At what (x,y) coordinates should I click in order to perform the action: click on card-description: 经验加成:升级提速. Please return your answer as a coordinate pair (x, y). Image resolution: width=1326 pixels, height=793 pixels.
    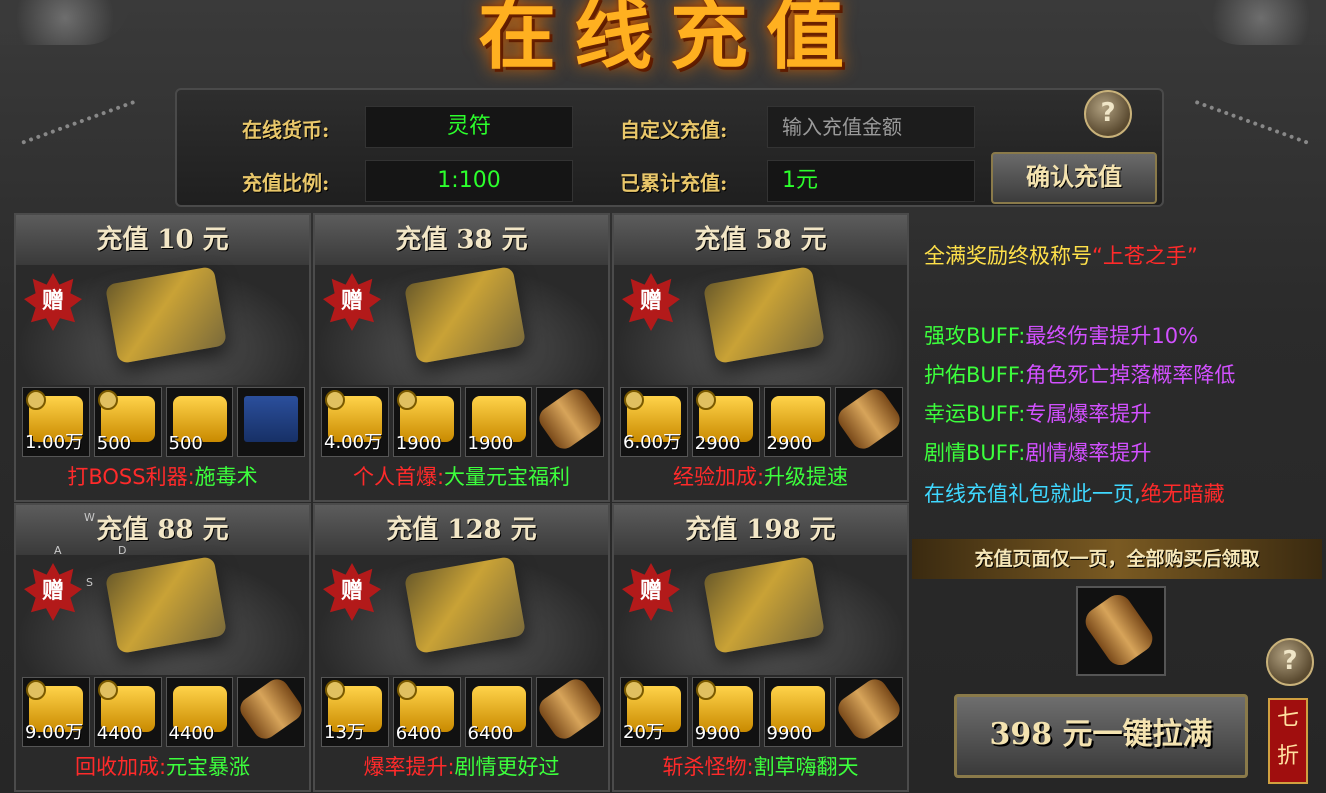
    Looking at the image, I should click on (760, 477).